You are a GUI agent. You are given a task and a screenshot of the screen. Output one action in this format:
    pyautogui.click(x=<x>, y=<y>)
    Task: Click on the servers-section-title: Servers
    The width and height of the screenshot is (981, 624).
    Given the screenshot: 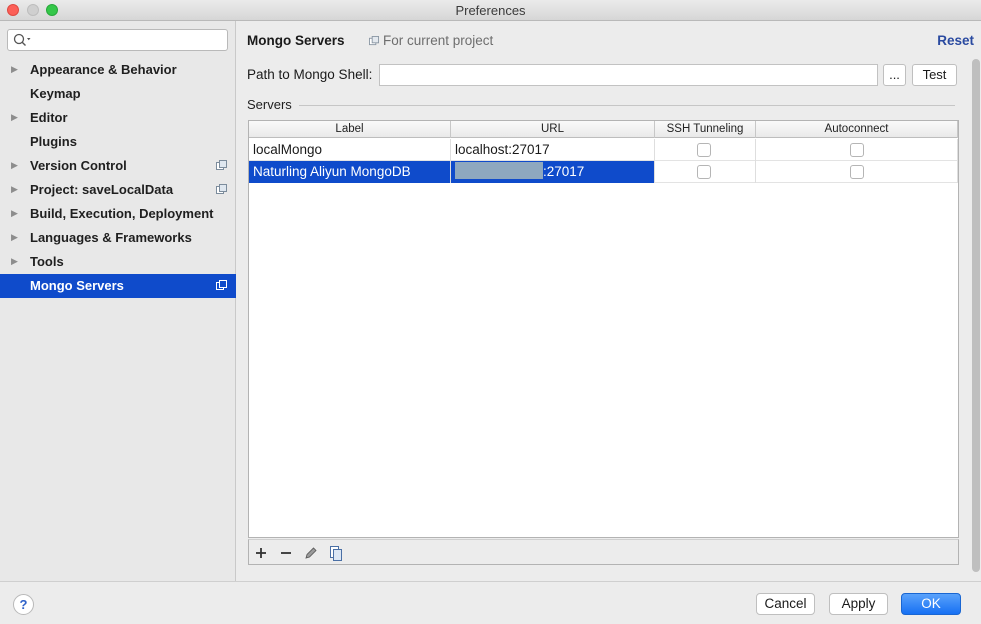 What is the action you would take?
    pyautogui.click(x=269, y=104)
    